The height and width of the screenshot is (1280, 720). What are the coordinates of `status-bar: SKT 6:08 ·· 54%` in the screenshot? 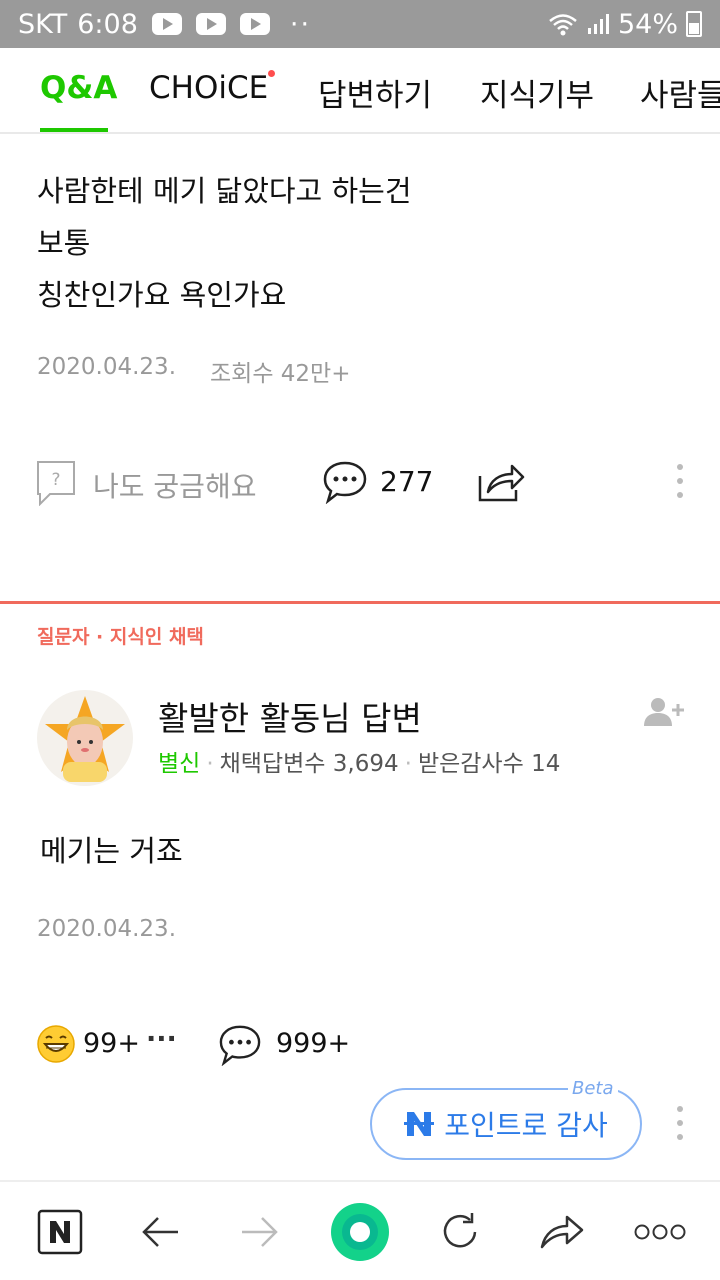 It's located at (360, 24).